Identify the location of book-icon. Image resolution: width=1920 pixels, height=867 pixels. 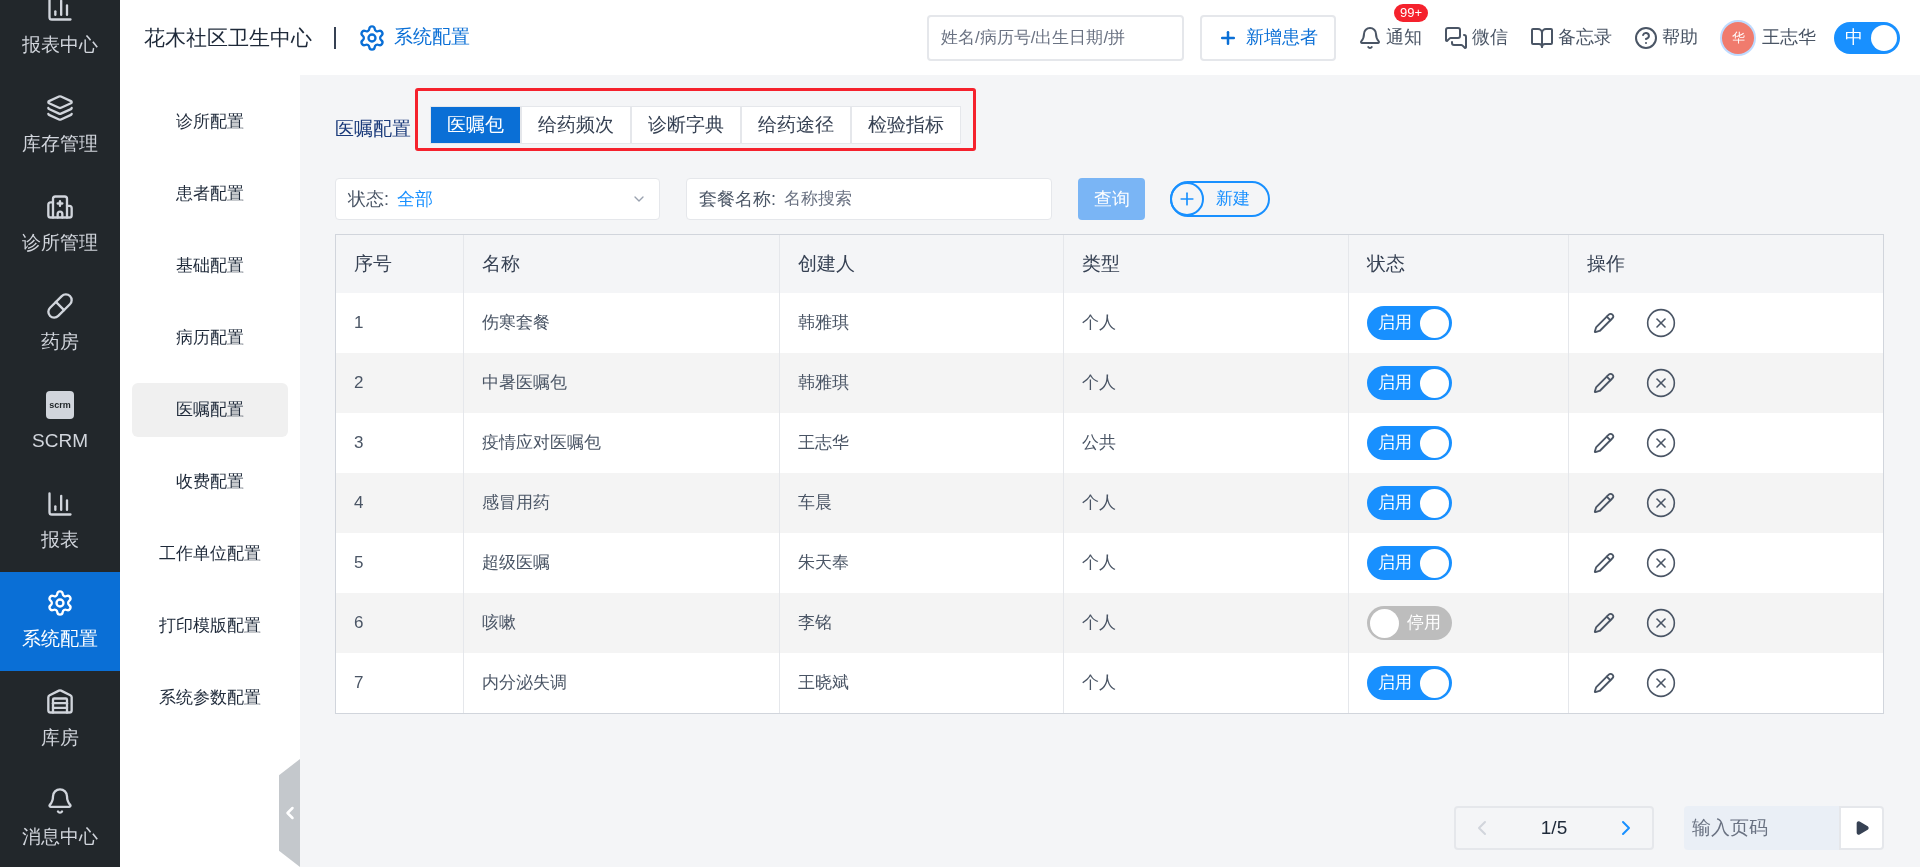
(1542, 37).